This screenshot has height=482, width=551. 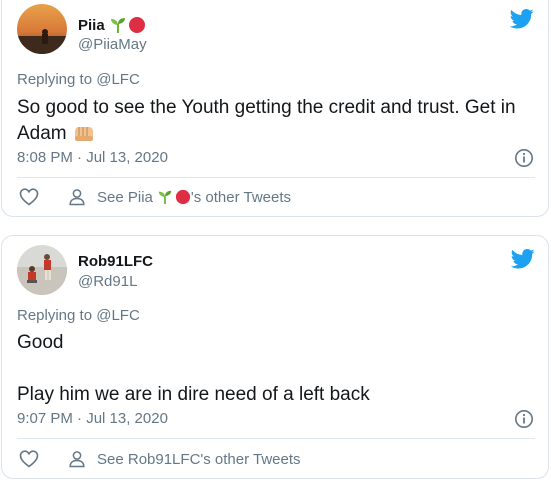 What do you see at coordinates (112, 44) in the screenshot?
I see `user-handle: @PiiaMay` at bounding box center [112, 44].